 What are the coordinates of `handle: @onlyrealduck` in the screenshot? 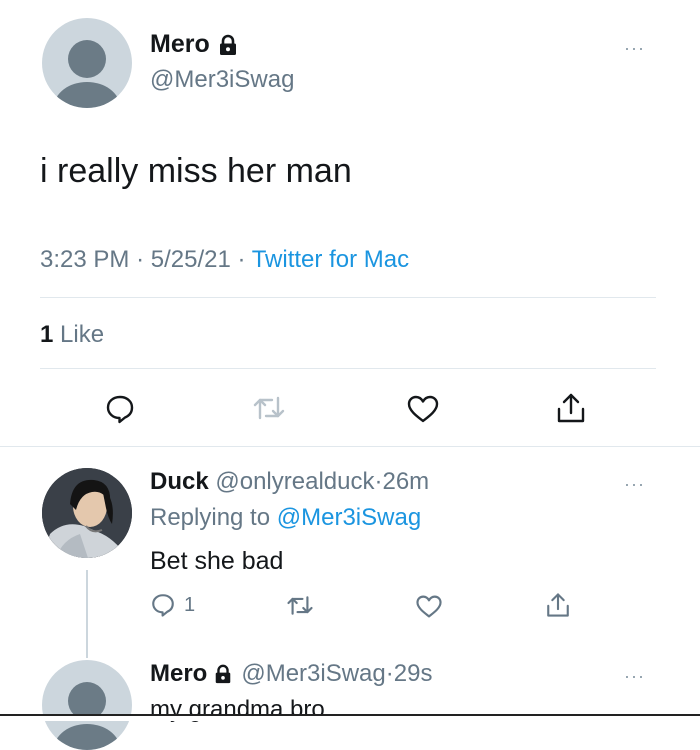 It's located at (294, 481).